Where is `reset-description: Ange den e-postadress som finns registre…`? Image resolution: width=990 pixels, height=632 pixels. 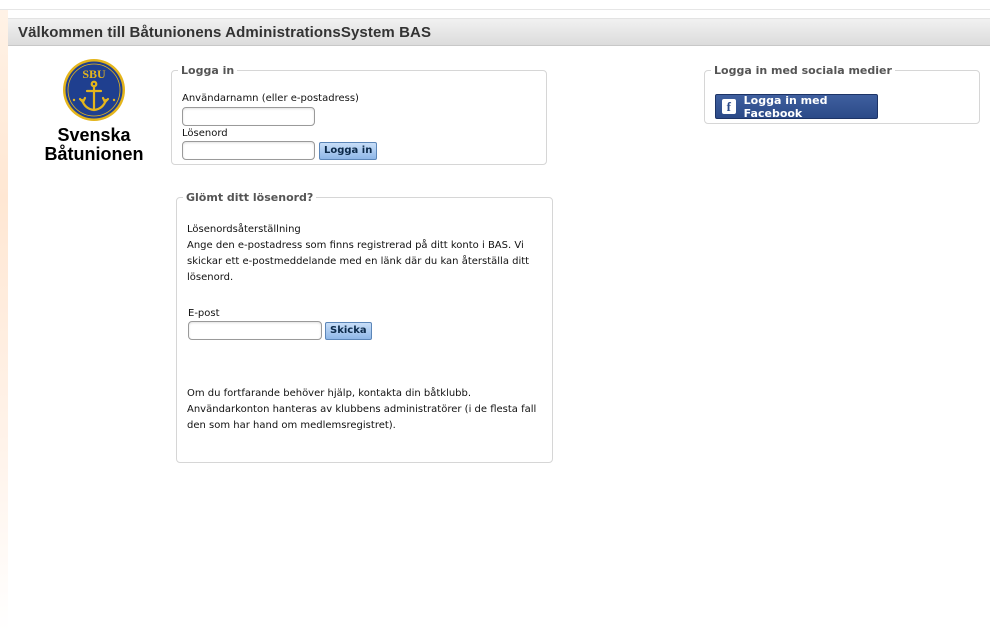 reset-description: Ange den e-postadress som finns registre… is located at coordinates (358, 261).